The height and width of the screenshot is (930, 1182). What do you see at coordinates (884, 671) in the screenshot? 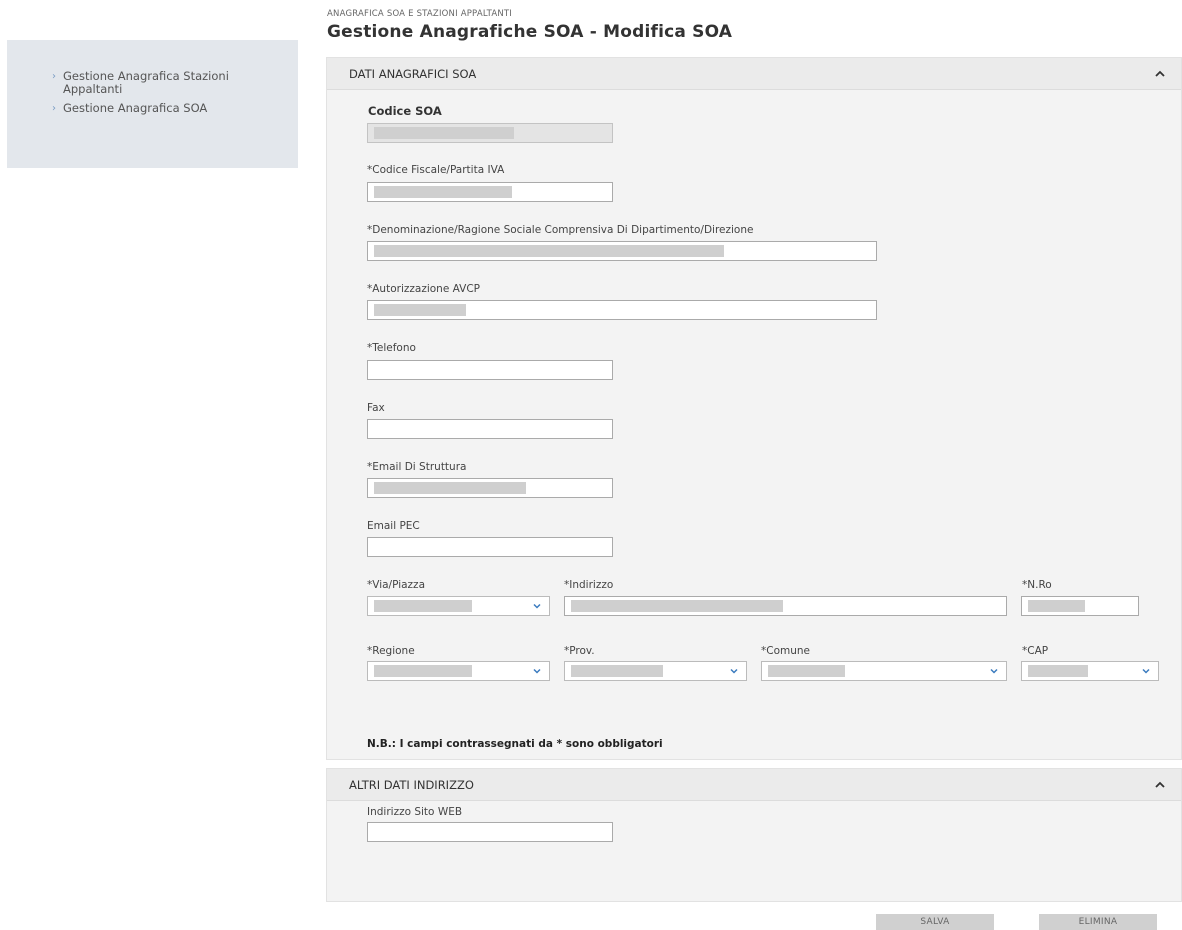
I see `comune-select` at bounding box center [884, 671].